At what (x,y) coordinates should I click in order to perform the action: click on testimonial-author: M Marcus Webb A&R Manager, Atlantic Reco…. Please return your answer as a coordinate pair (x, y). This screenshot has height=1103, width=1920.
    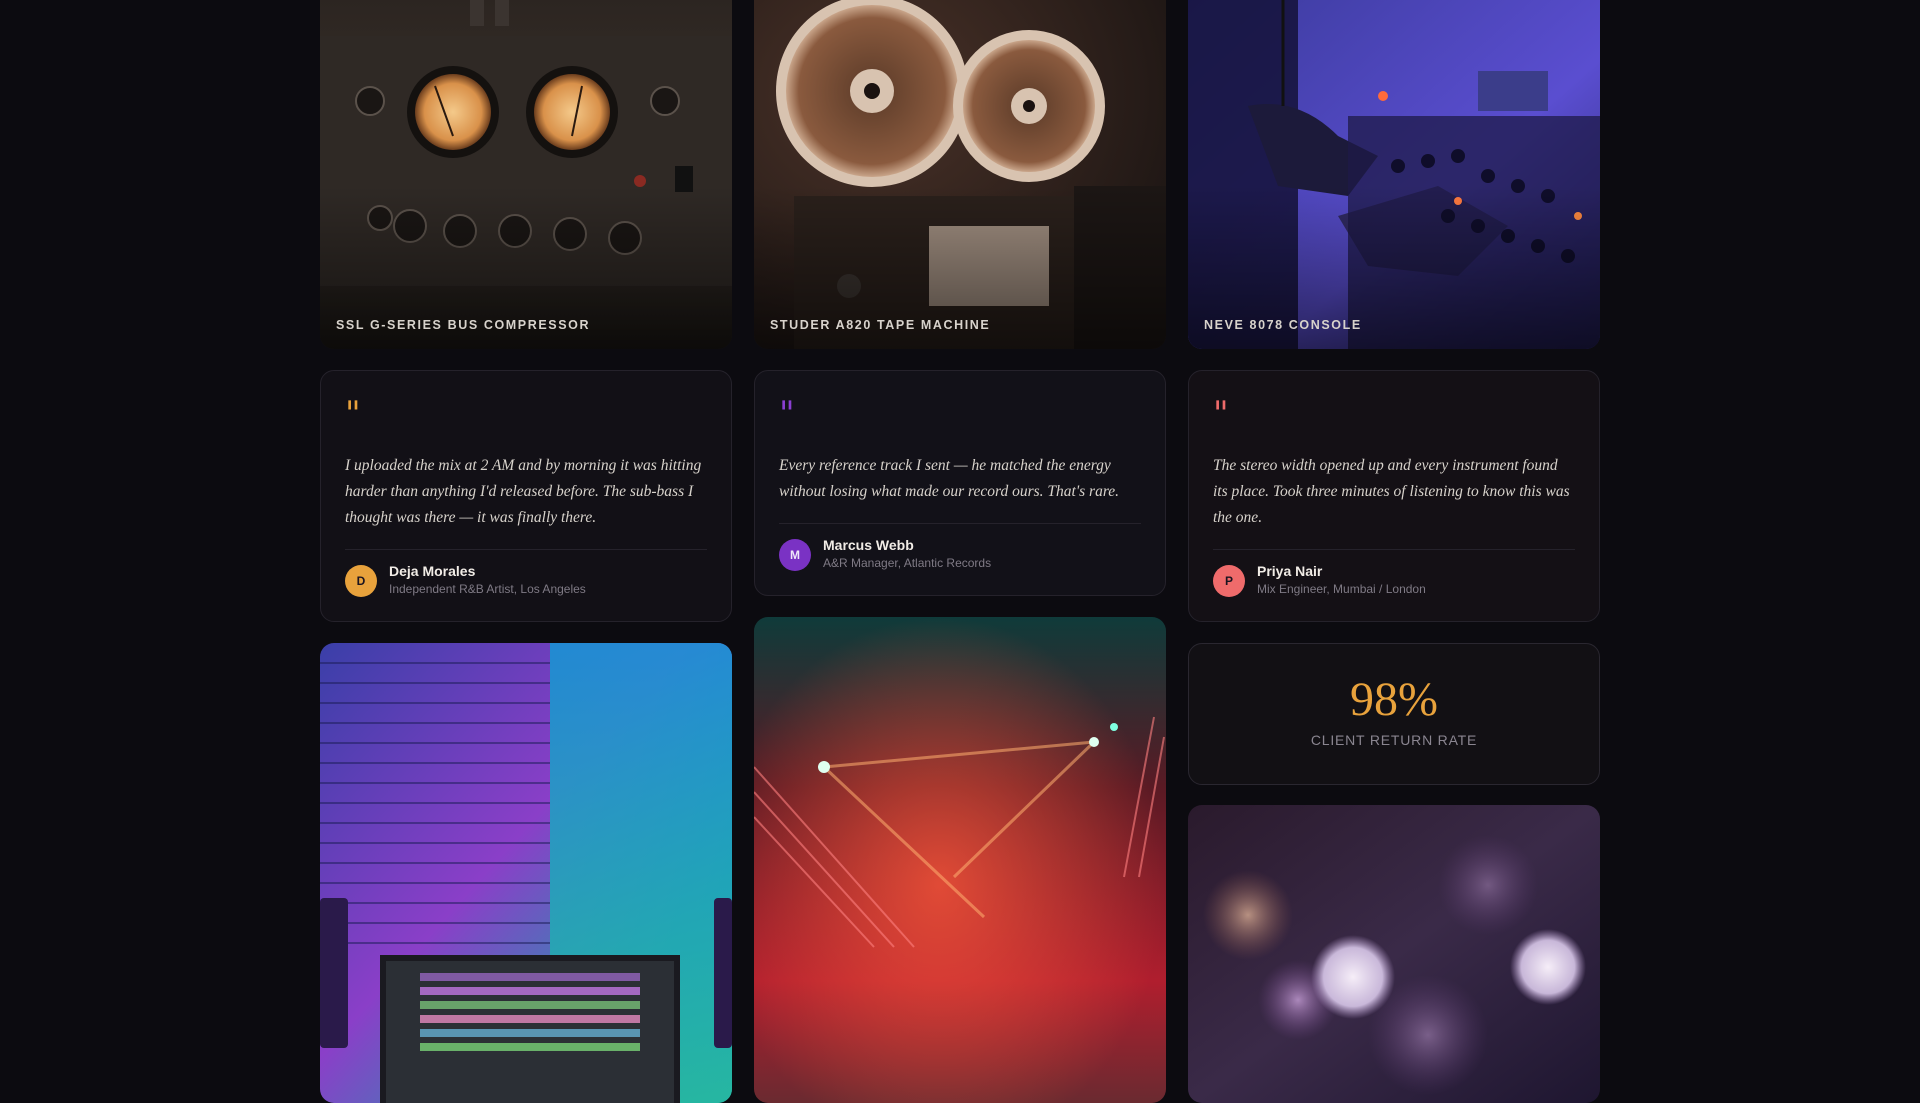
    Looking at the image, I should click on (960, 554).